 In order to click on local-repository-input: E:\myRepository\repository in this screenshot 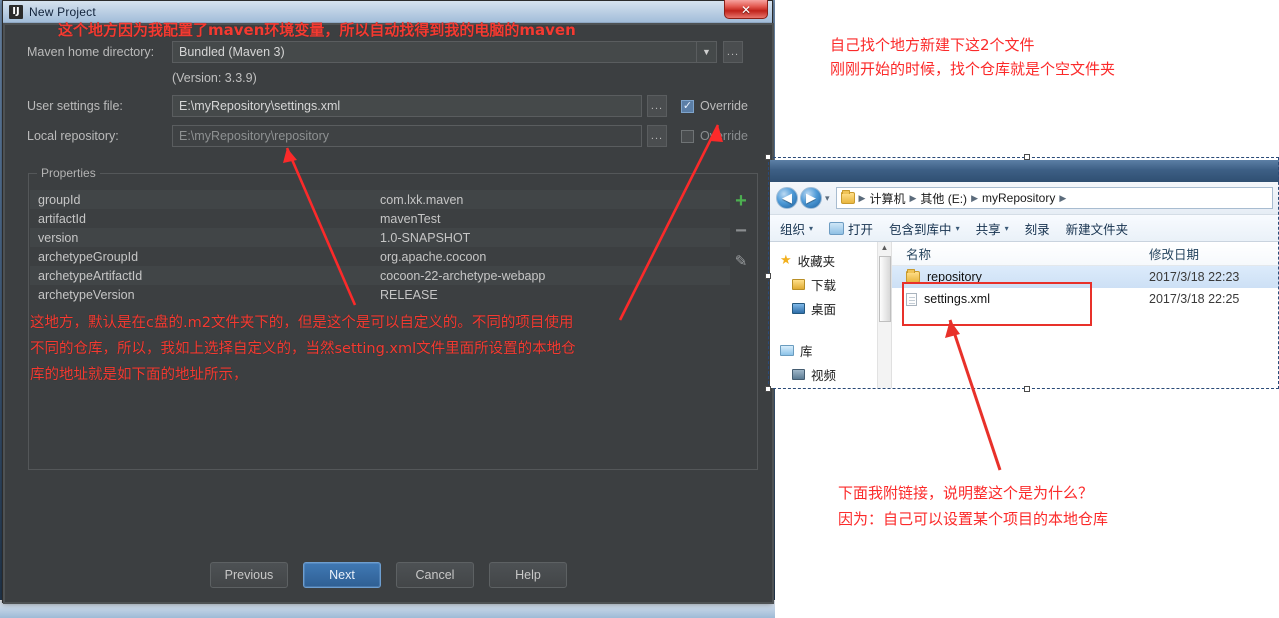, I will do `click(407, 136)`.